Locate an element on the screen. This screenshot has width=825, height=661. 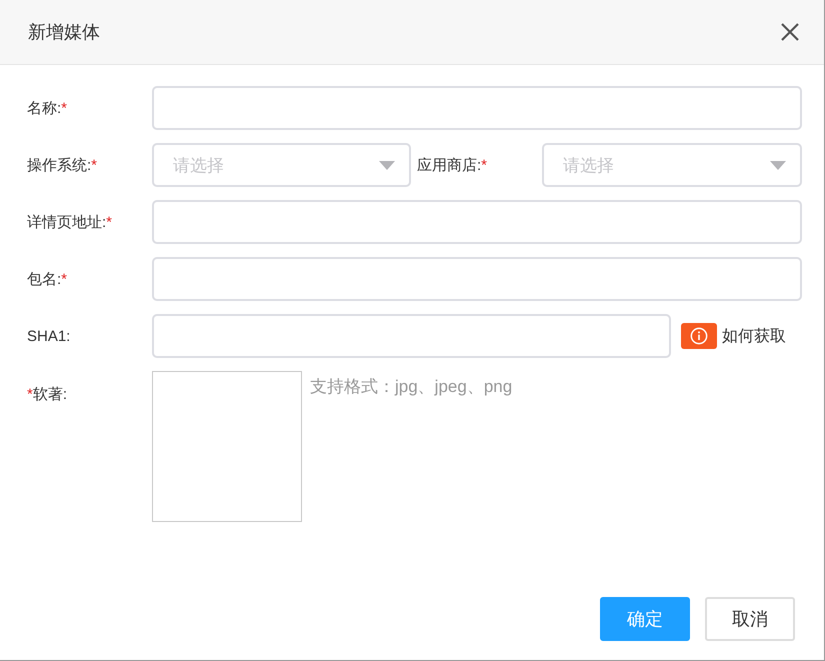
help-link: 如何获取 is located at coordinates (754, 336).